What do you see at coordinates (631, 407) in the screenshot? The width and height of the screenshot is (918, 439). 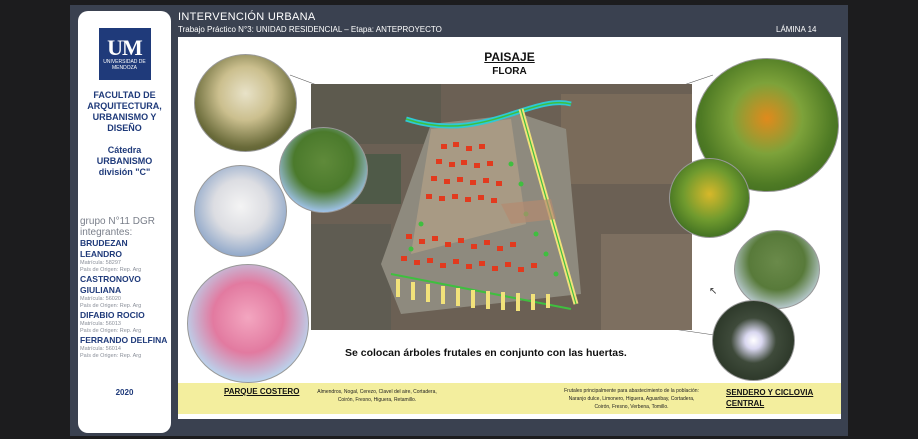 I see `fruit-species-line: Coirón, Fresno, Verbena, Tomillo.` at bounding box center [631, 407].